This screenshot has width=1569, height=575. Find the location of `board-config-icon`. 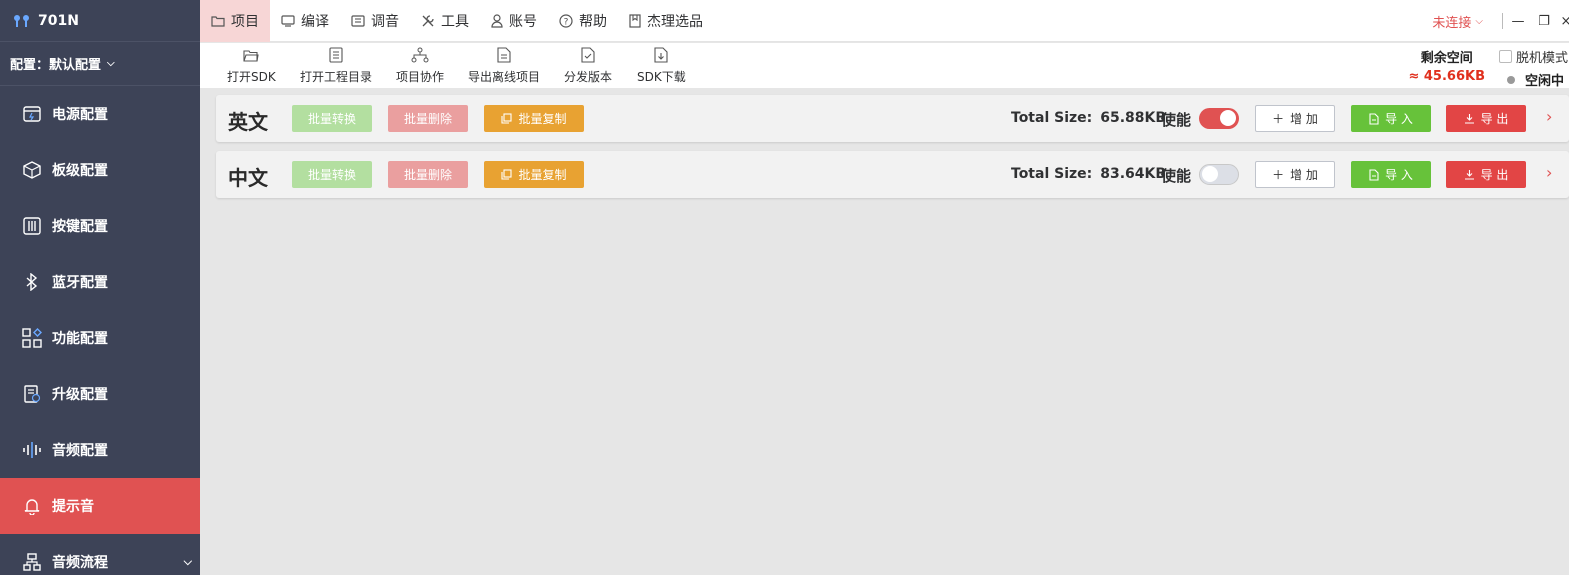

board-config-icon is located at coordinates (32, 170).